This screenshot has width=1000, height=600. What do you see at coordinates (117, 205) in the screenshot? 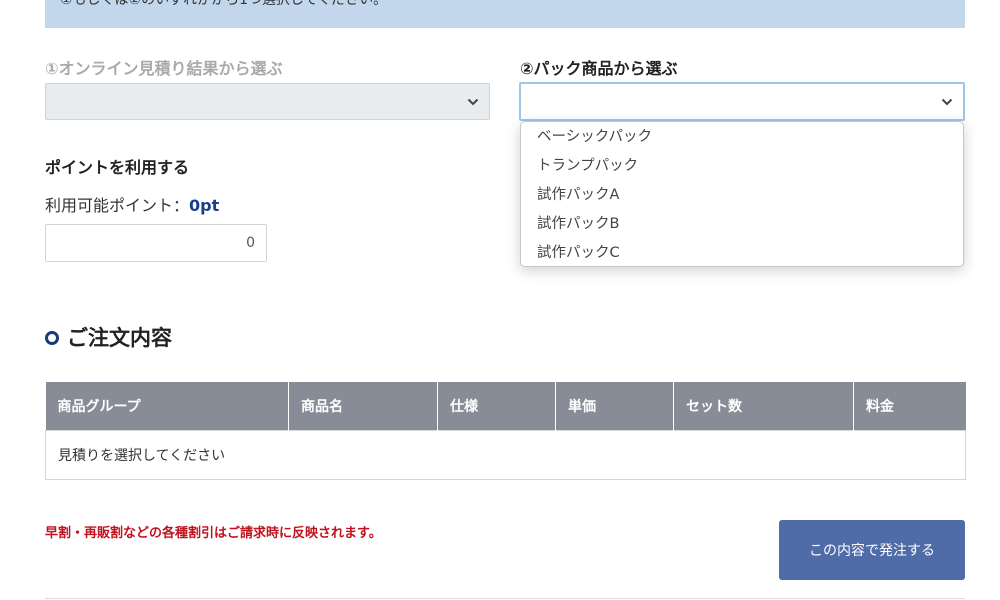
I see `available-points-label: 利用可能ポイント：` at bounding box center [117, 205].